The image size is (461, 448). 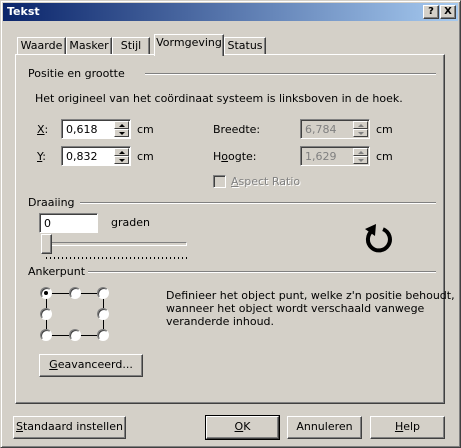 I want to click on cancel-button: Annuleren, so click(x=324, y=427).